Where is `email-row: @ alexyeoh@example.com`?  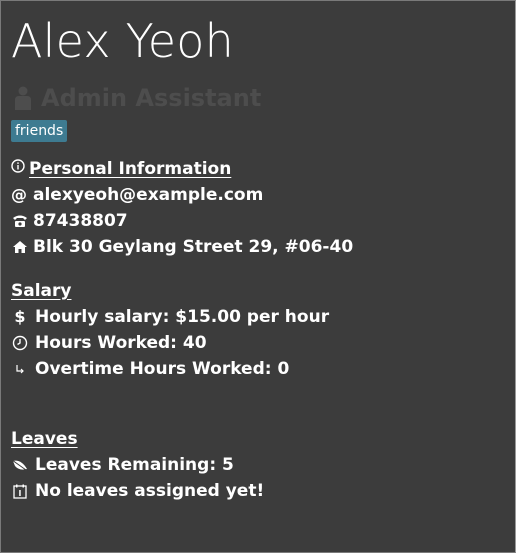 email-row: @ alexyeoh@example.com is located at coordinates (182, 195).